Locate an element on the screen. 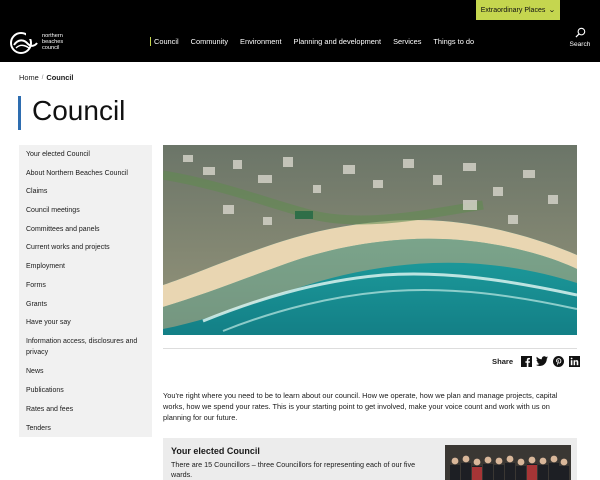 Image resolution: width=600 pixels, height=480 pixels. sidebar-item-council-meetings: Council meetings is located at coordinates (86, 210).